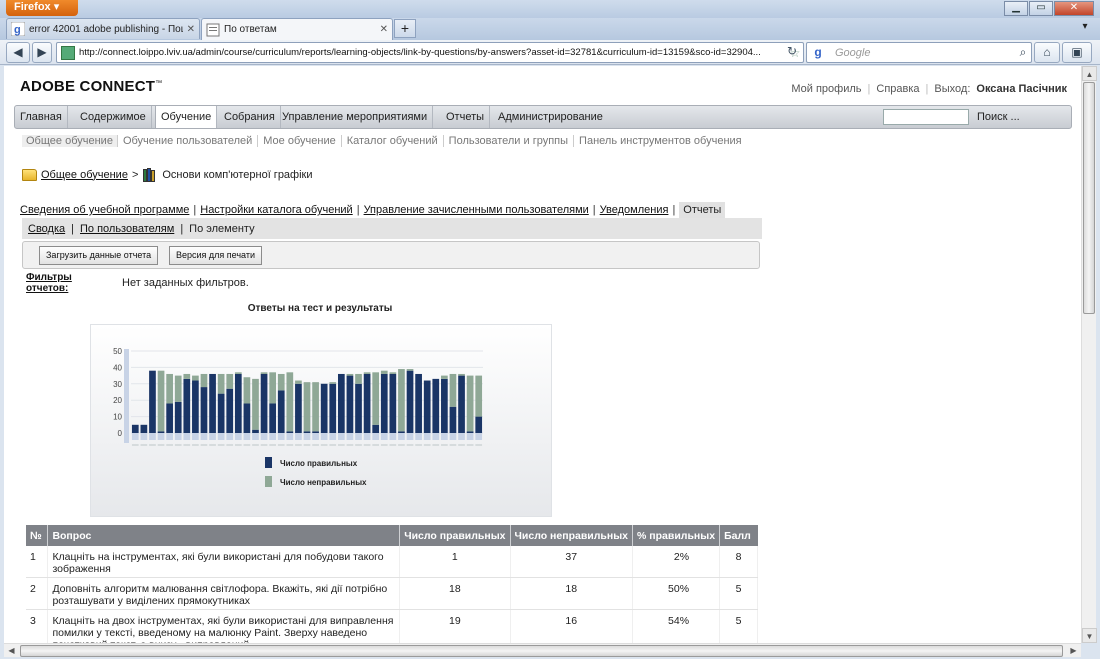 This screenshot has height=659, width=1100. I want to click on nav-content: Содержимое, so click(113, 117).